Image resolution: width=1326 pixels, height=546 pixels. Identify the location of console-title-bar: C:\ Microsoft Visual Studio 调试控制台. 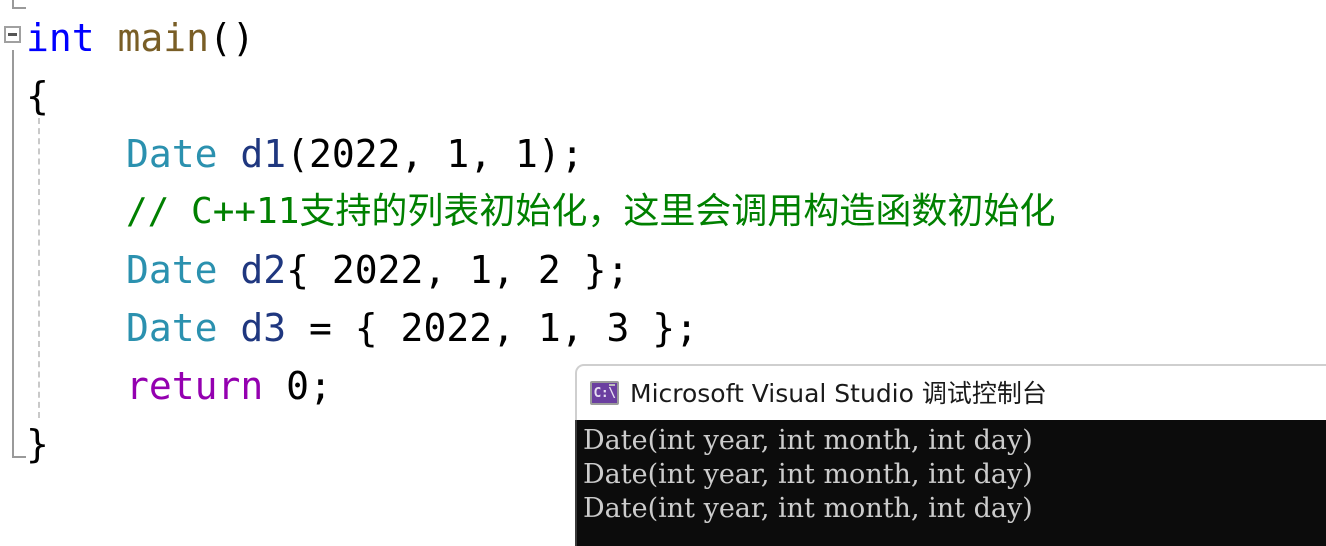
(950, 392).